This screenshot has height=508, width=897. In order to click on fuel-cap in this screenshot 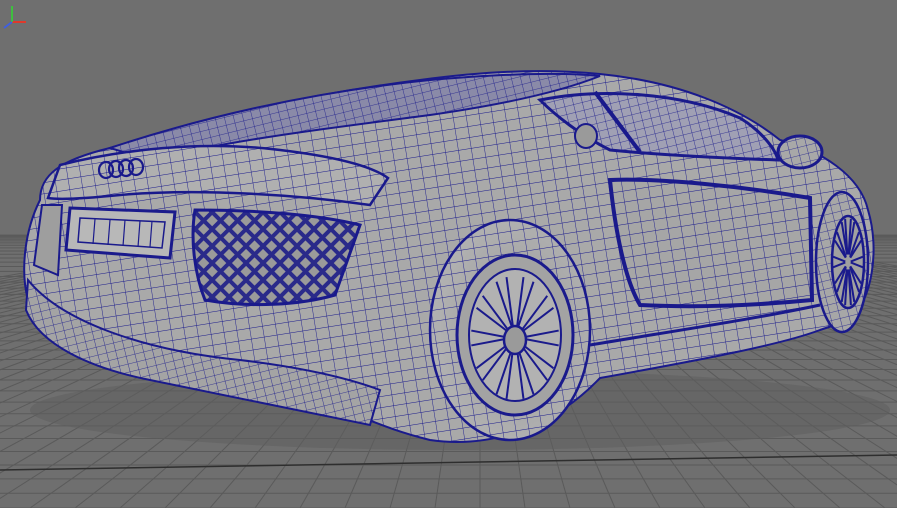, I will do `click(586, 136)`.